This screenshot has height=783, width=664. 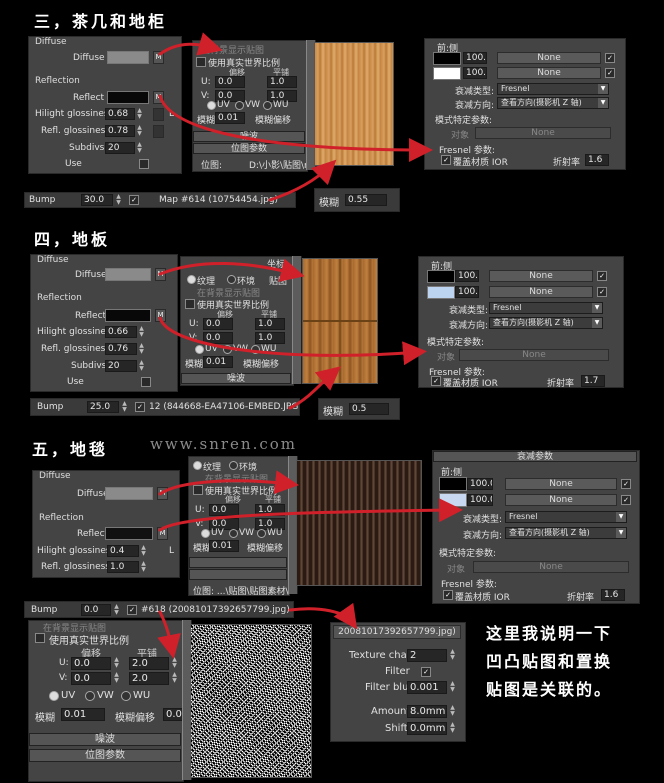 I want to click on arrow-s4-diffuse, so click(x=231, y=270).